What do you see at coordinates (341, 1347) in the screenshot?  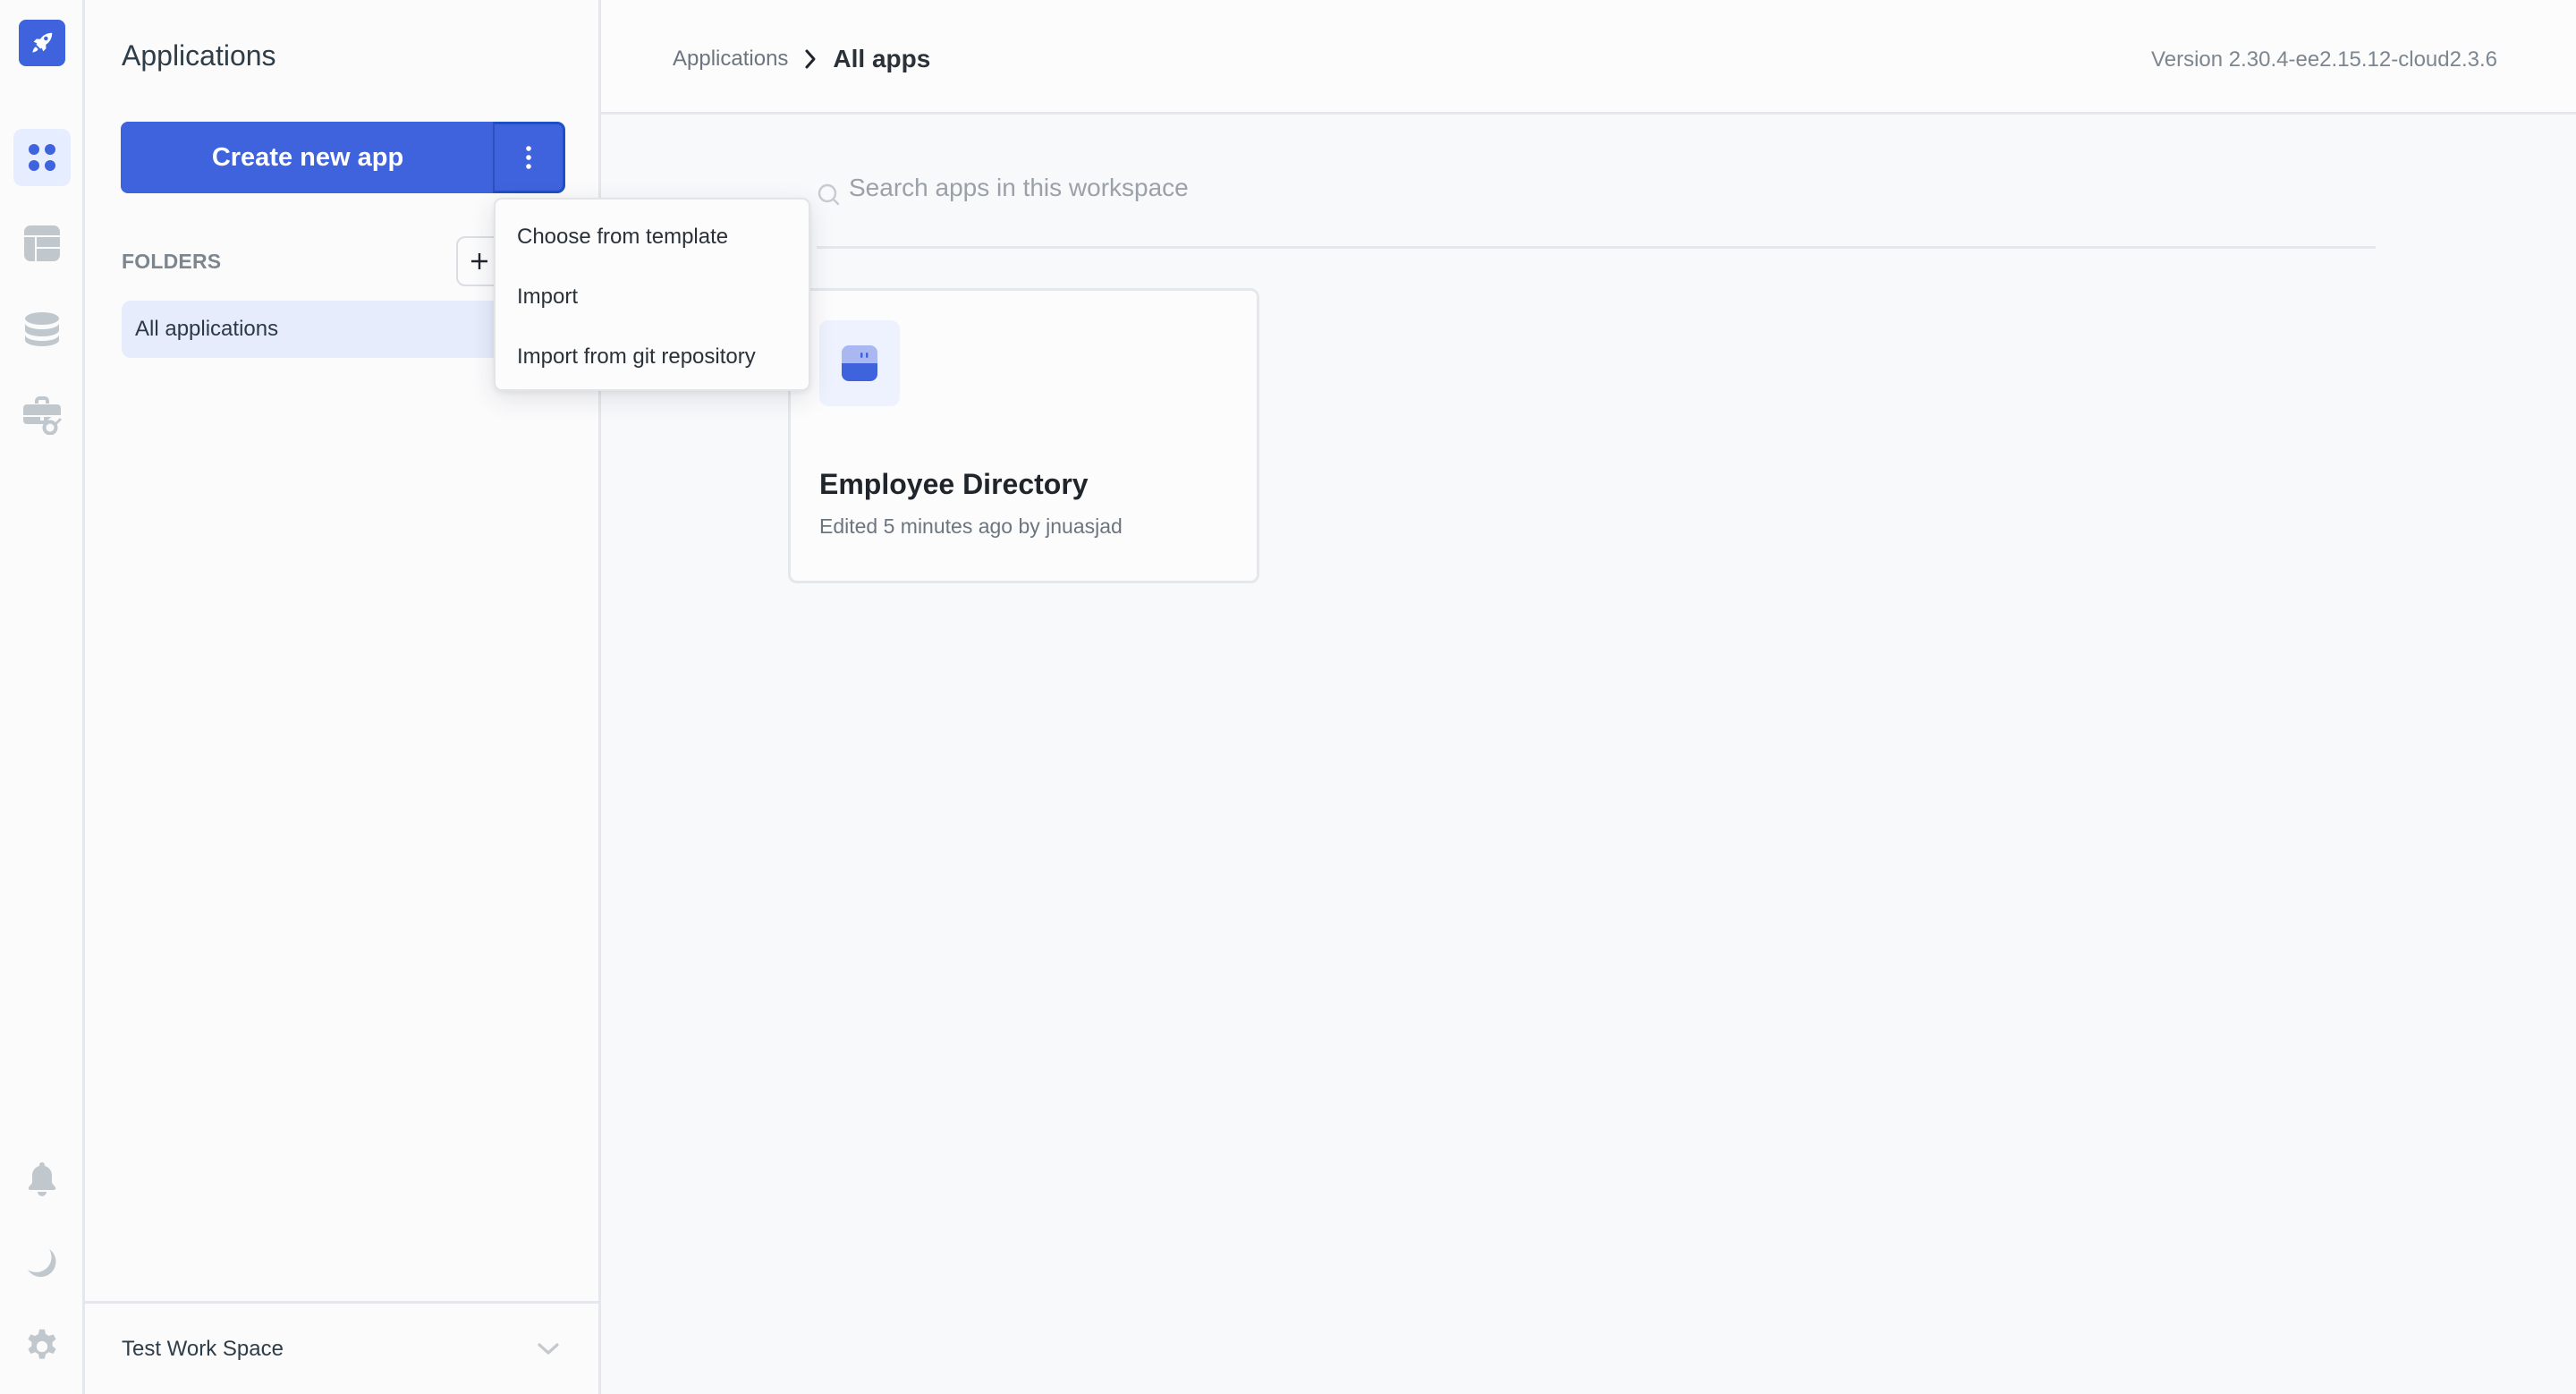 I see `workspace-switcher: Test Work Space` at bounding box center [341, 1347].